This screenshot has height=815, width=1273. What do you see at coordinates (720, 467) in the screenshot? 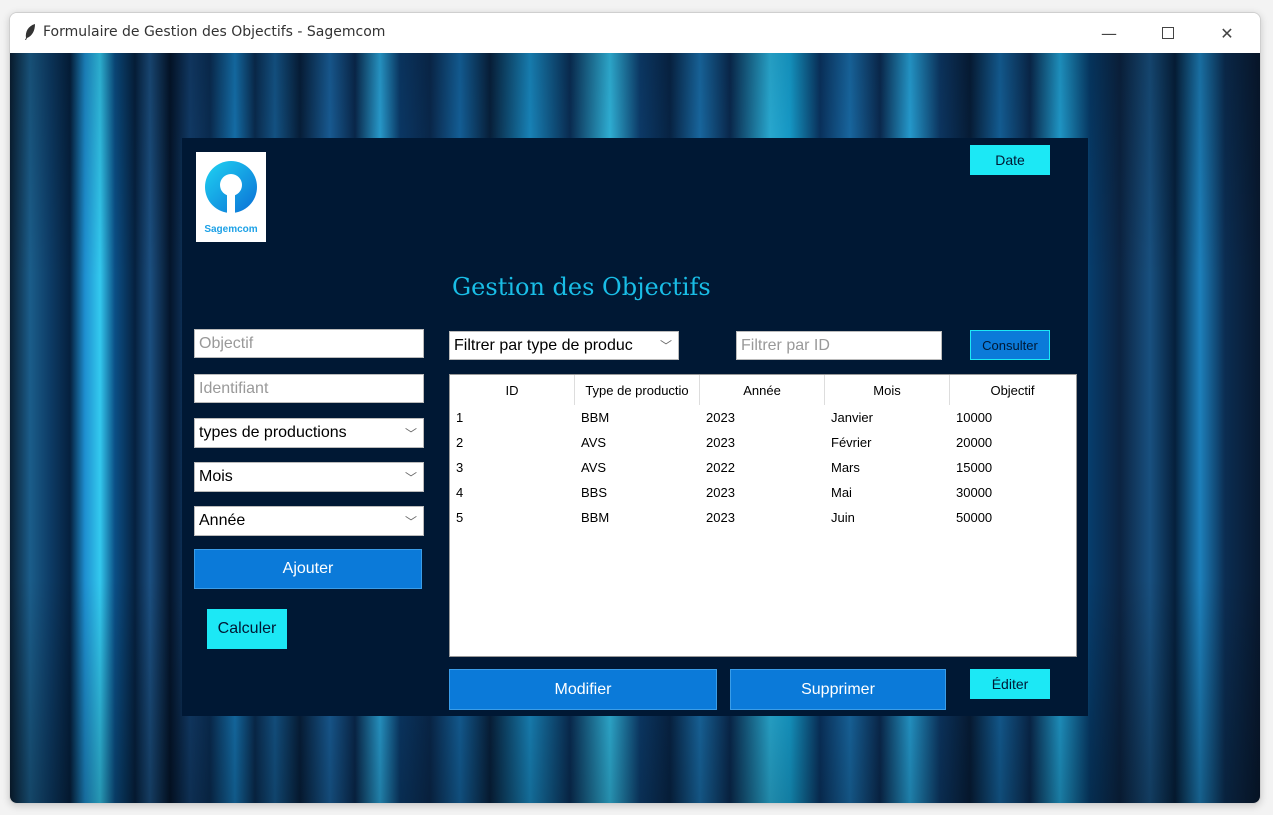
I see `table-cell: 2022` at bounding box center [720, 467].